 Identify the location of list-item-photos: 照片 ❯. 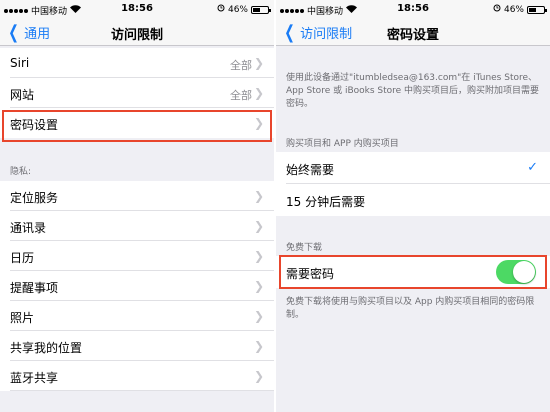
(137, 316).